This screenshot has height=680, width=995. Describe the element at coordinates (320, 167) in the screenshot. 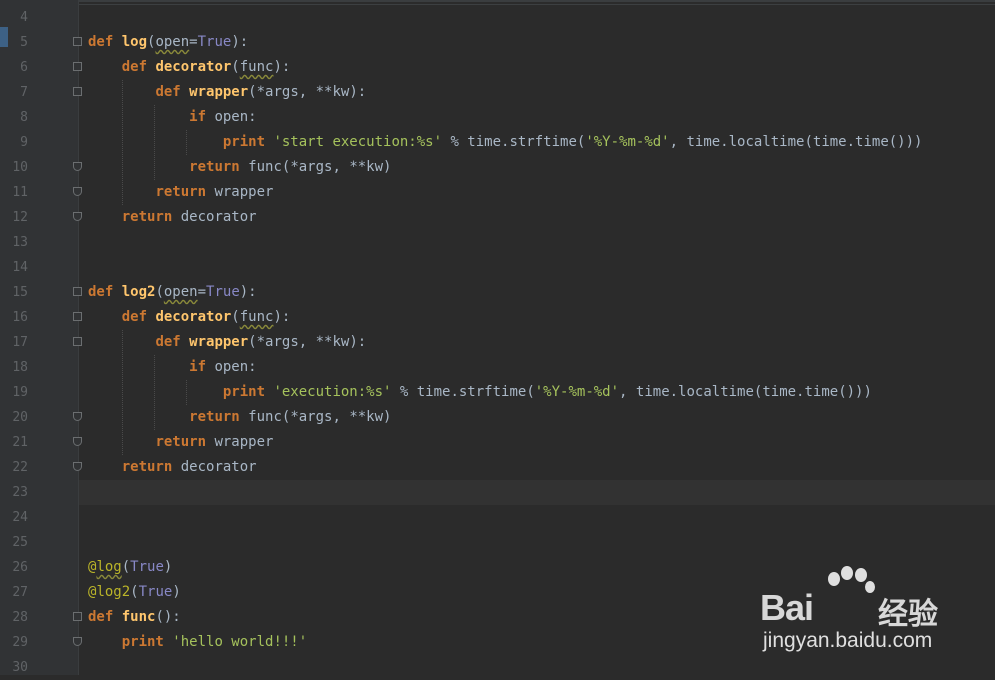

I see `code-token: func(*args, **kw)` at that location.